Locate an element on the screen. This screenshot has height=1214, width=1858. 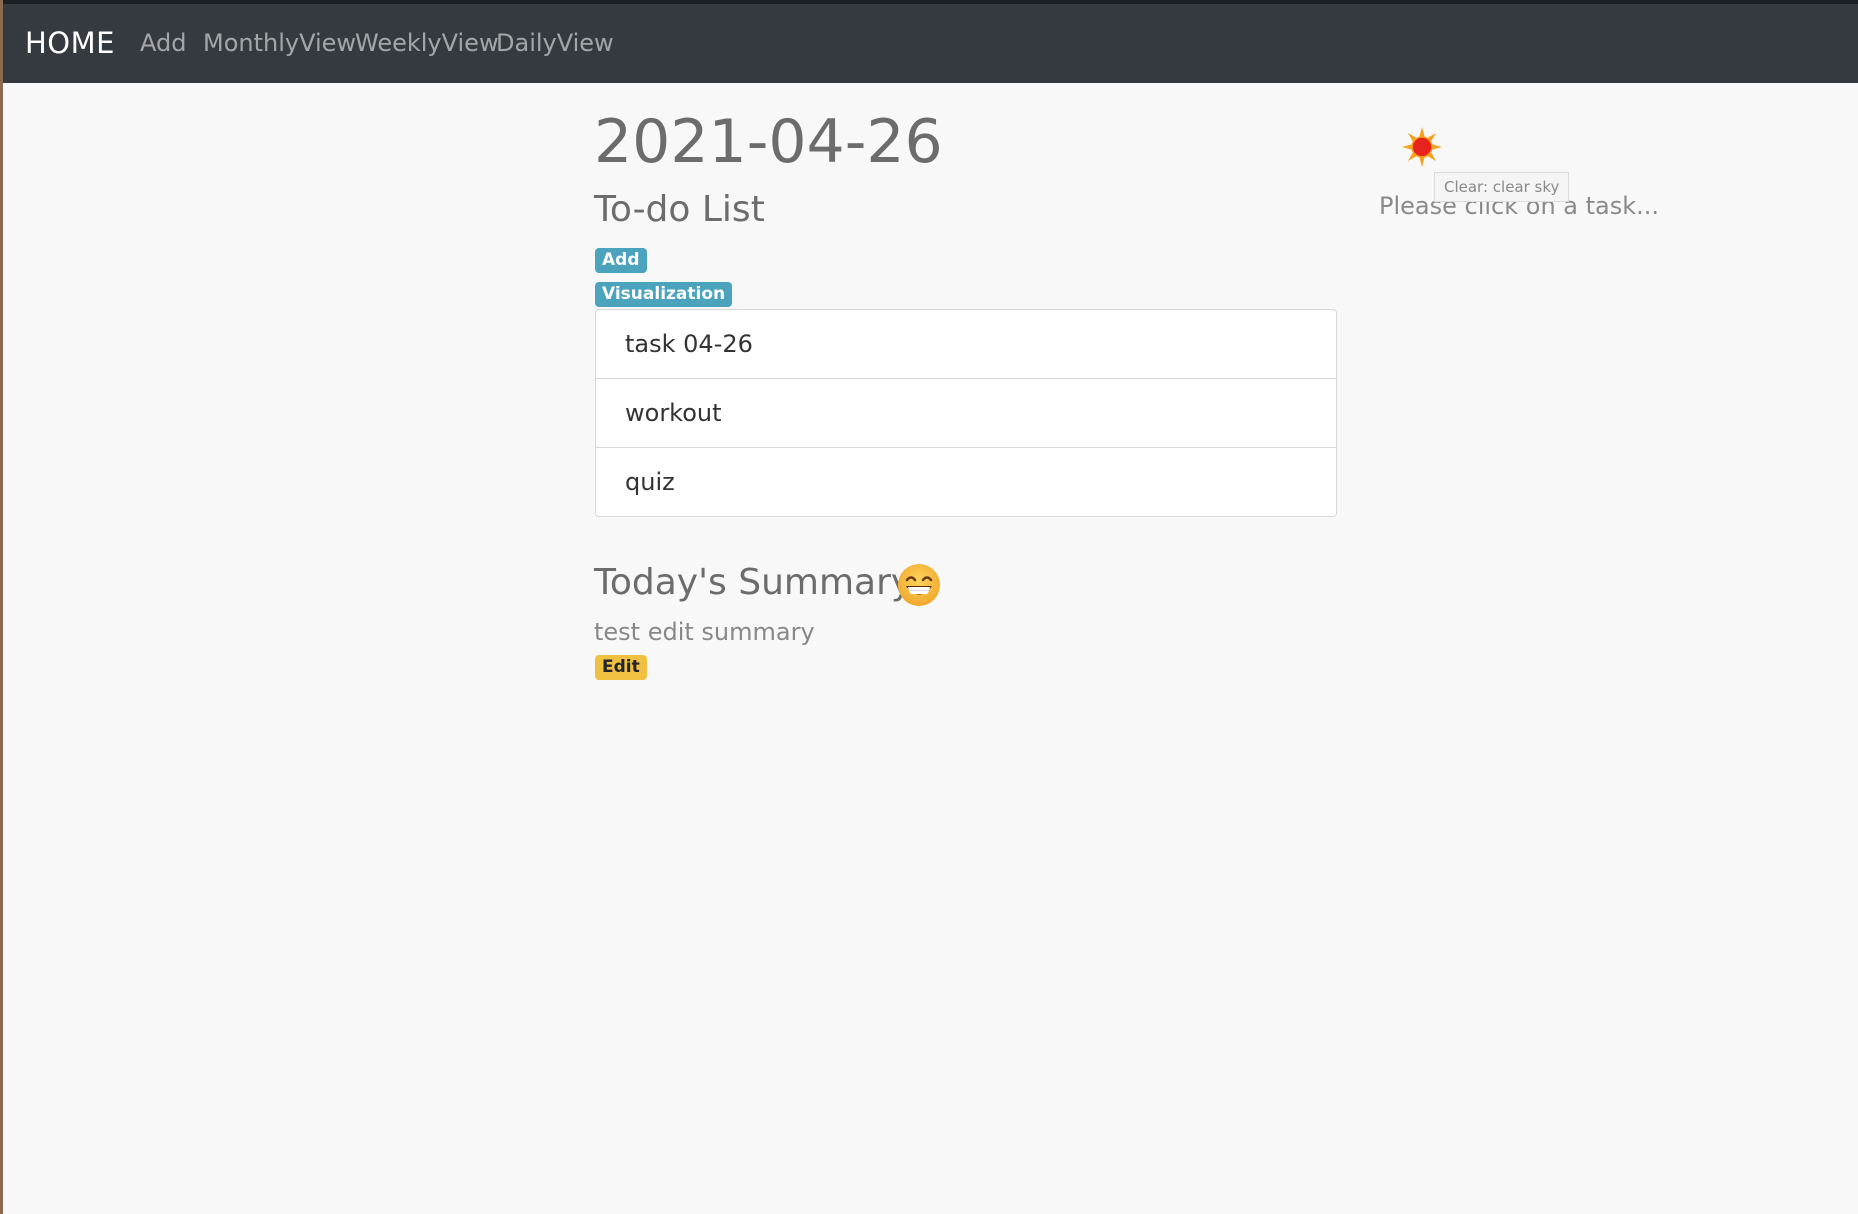
todays-summary-heading: Today's Summary is located at coordinates (753, 582).